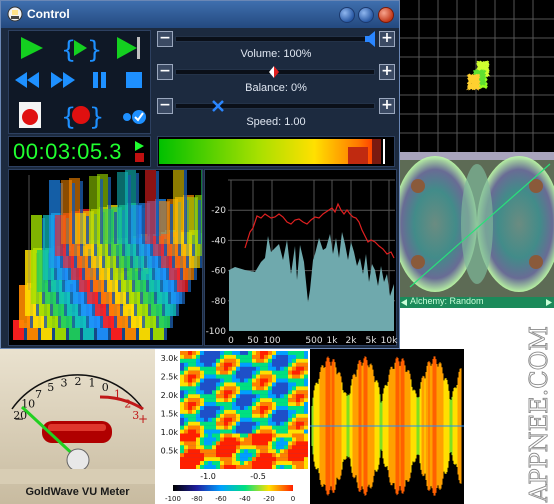 The image size is (554, 504). Describe the element at coordinates (258, 476) in the screenshot. I see `x-tick-label: -0.5` at that location.